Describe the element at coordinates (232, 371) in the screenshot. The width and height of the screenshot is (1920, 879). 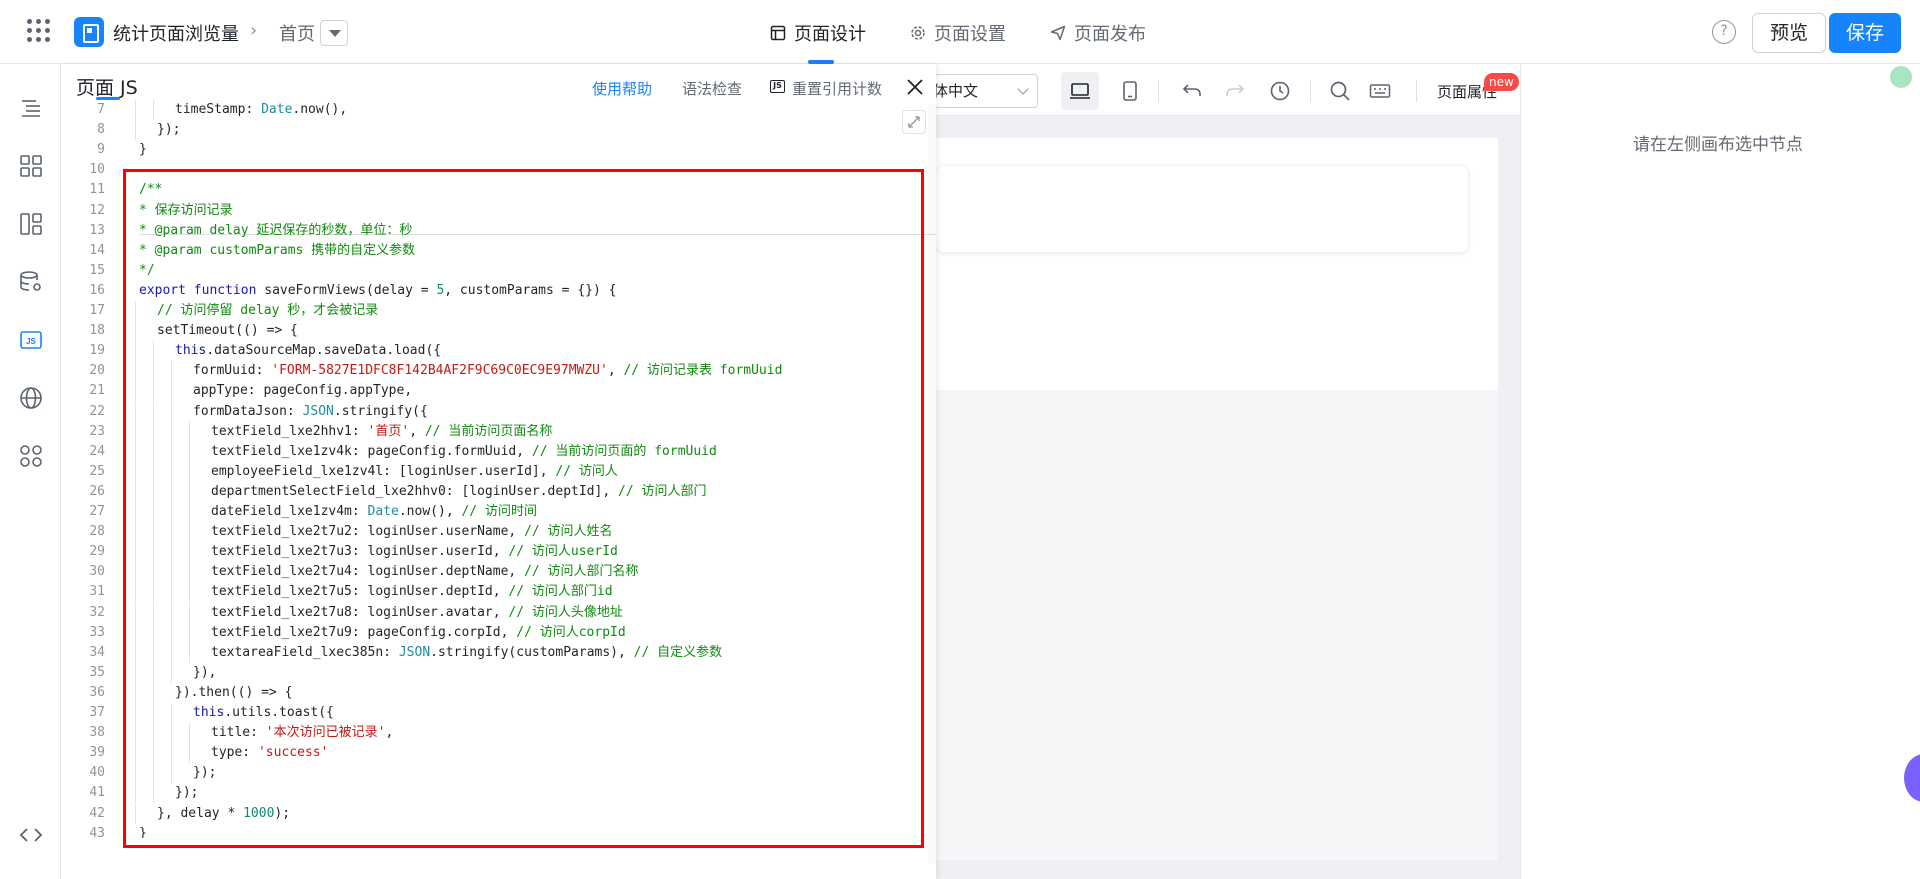
I see `code-token: formUuid:` at that location.